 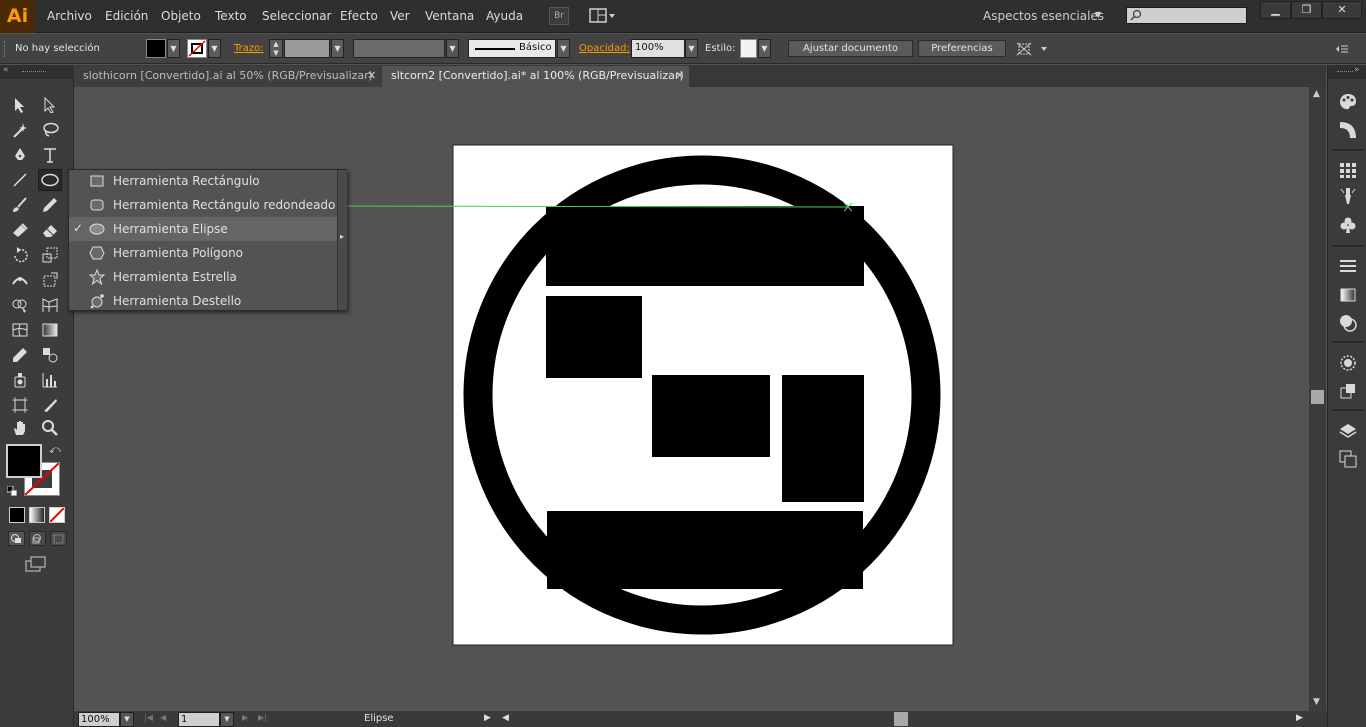 What do you see at coordinates (1348, 170) in the screenshot?
I see `swatches-grid-icon` at bounding box center [1348, 170].